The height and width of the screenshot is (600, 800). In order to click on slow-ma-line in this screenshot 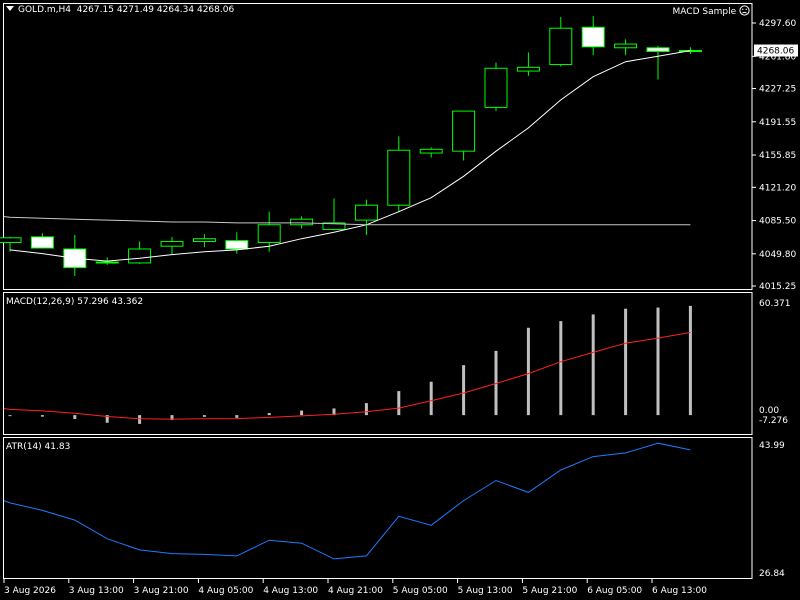, I will do `click(347, 221)`.